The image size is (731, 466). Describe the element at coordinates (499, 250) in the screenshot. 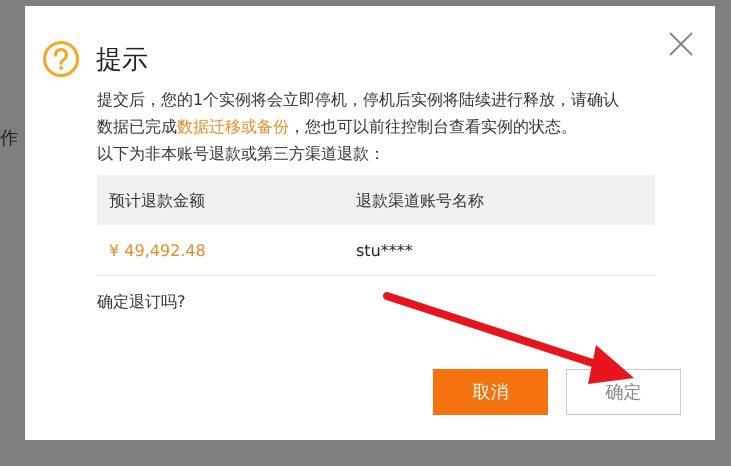

I see `table-cell: stu****` at that location.